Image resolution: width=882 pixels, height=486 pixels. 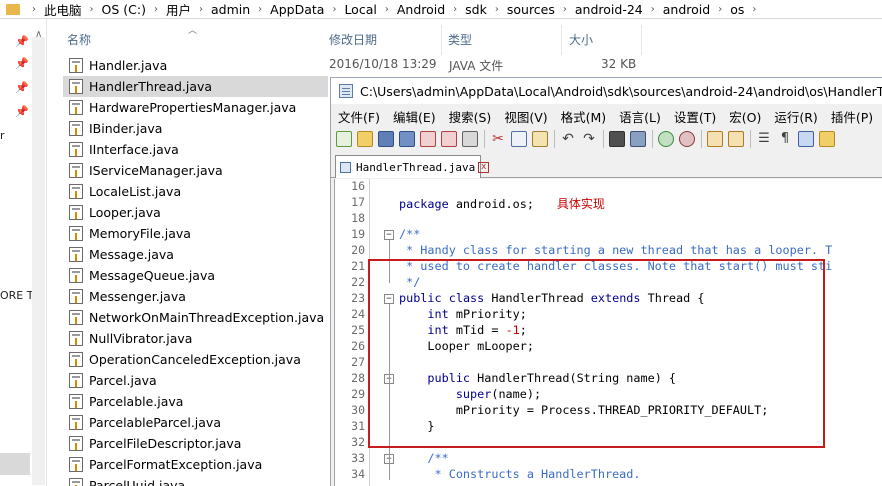 What do you see at coordinates (498, 139) in the screenshot?
I see `cut-icon: ✂` at bounding box center [498, 139].